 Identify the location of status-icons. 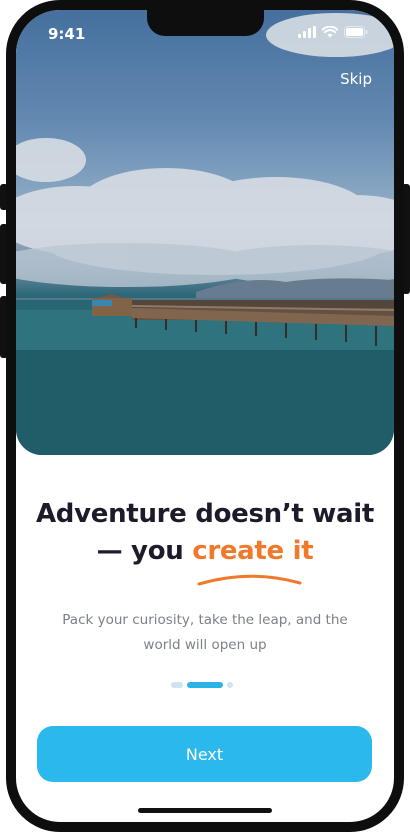
(333, 32).